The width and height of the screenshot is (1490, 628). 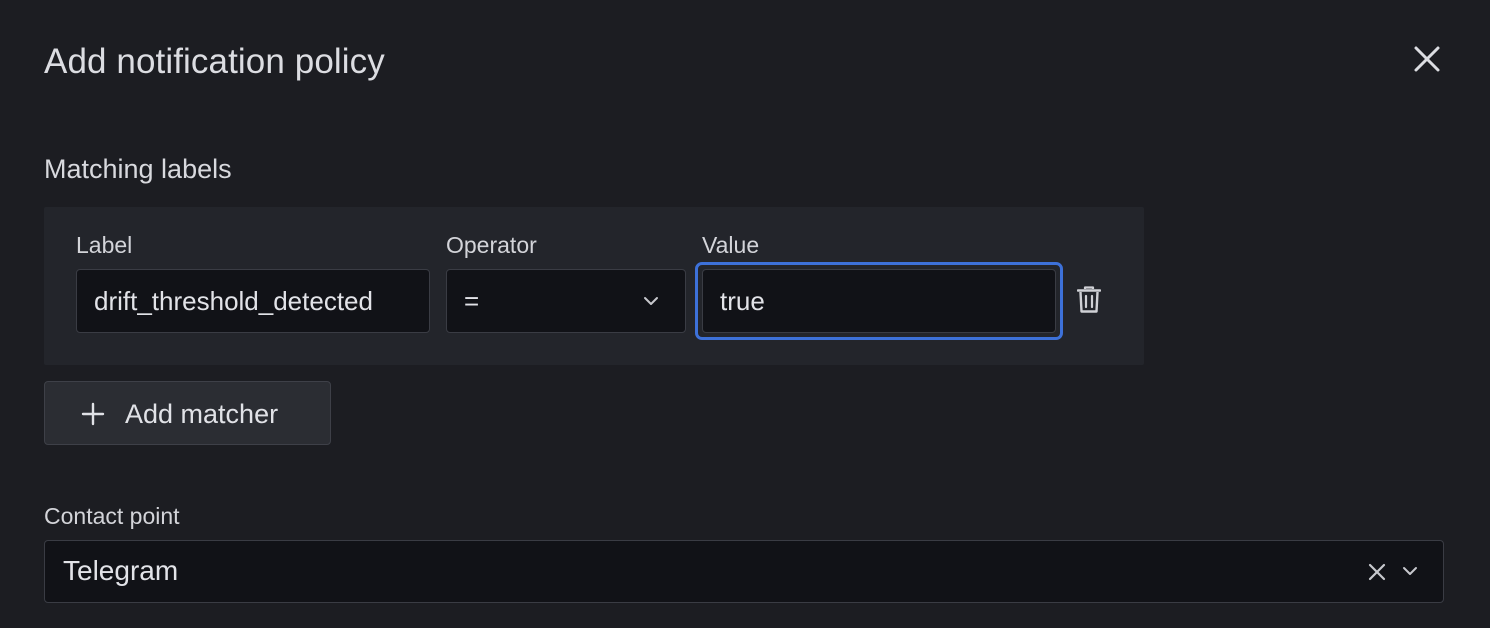 What do you see at coordinates (742, 300) in the screenshot?
I see `value-input-value: true` at bounding box center [742, 300].